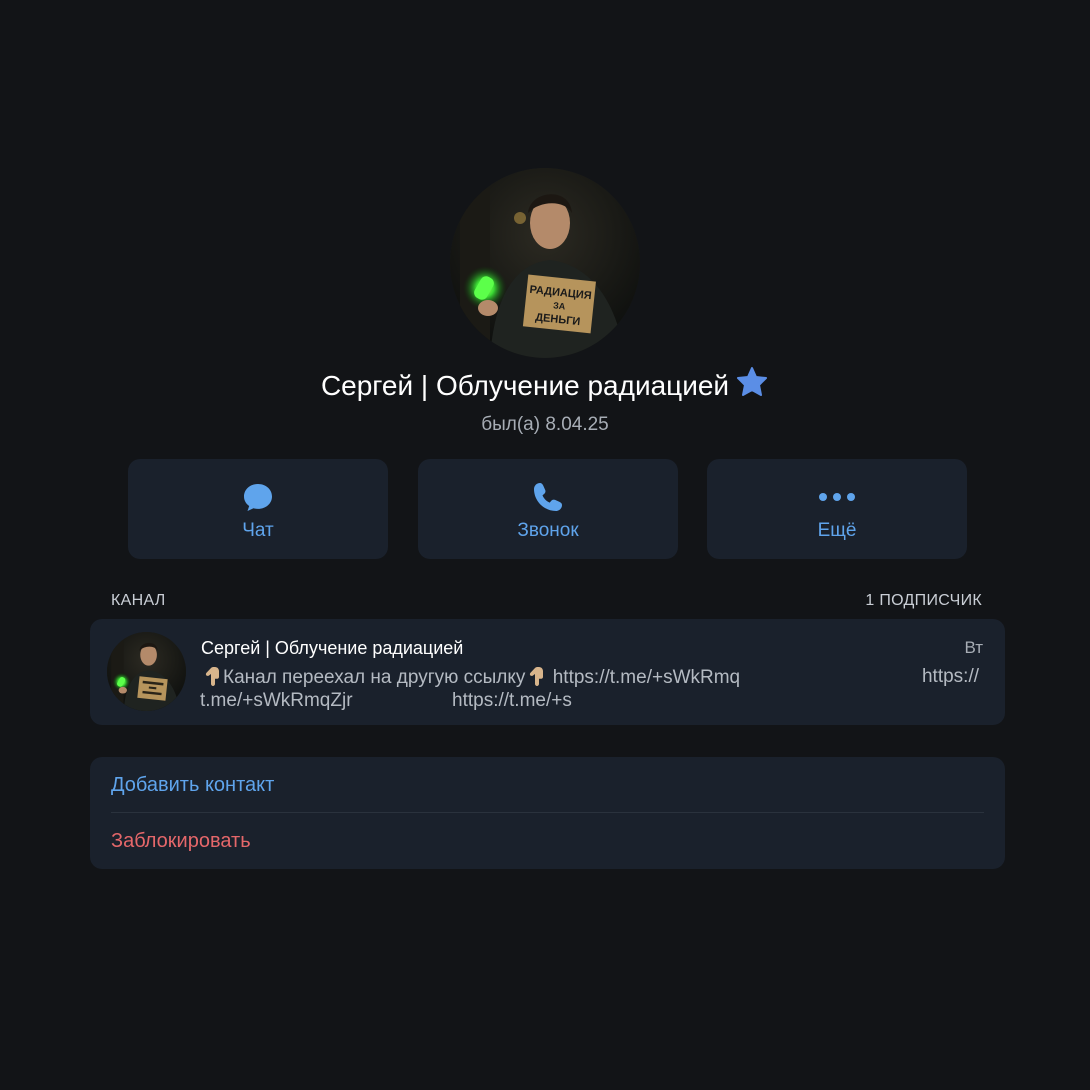 The width and height of the screenshot is (1090, 1090). What do you see at coordinates (332, 648) in the screenshot?
I see `channel-name: Сергей | Облучение радиацией` at bounding box center [332, 648].